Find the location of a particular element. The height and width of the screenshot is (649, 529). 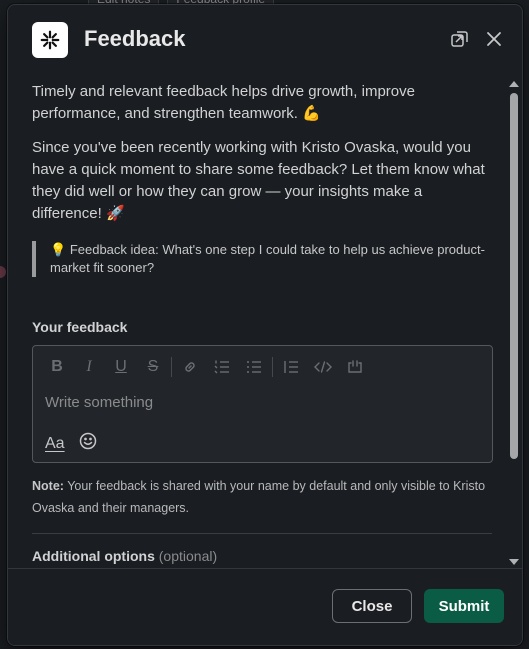

additional-options-toggle: Additional options (optional) is located at coordinates (262, 556).